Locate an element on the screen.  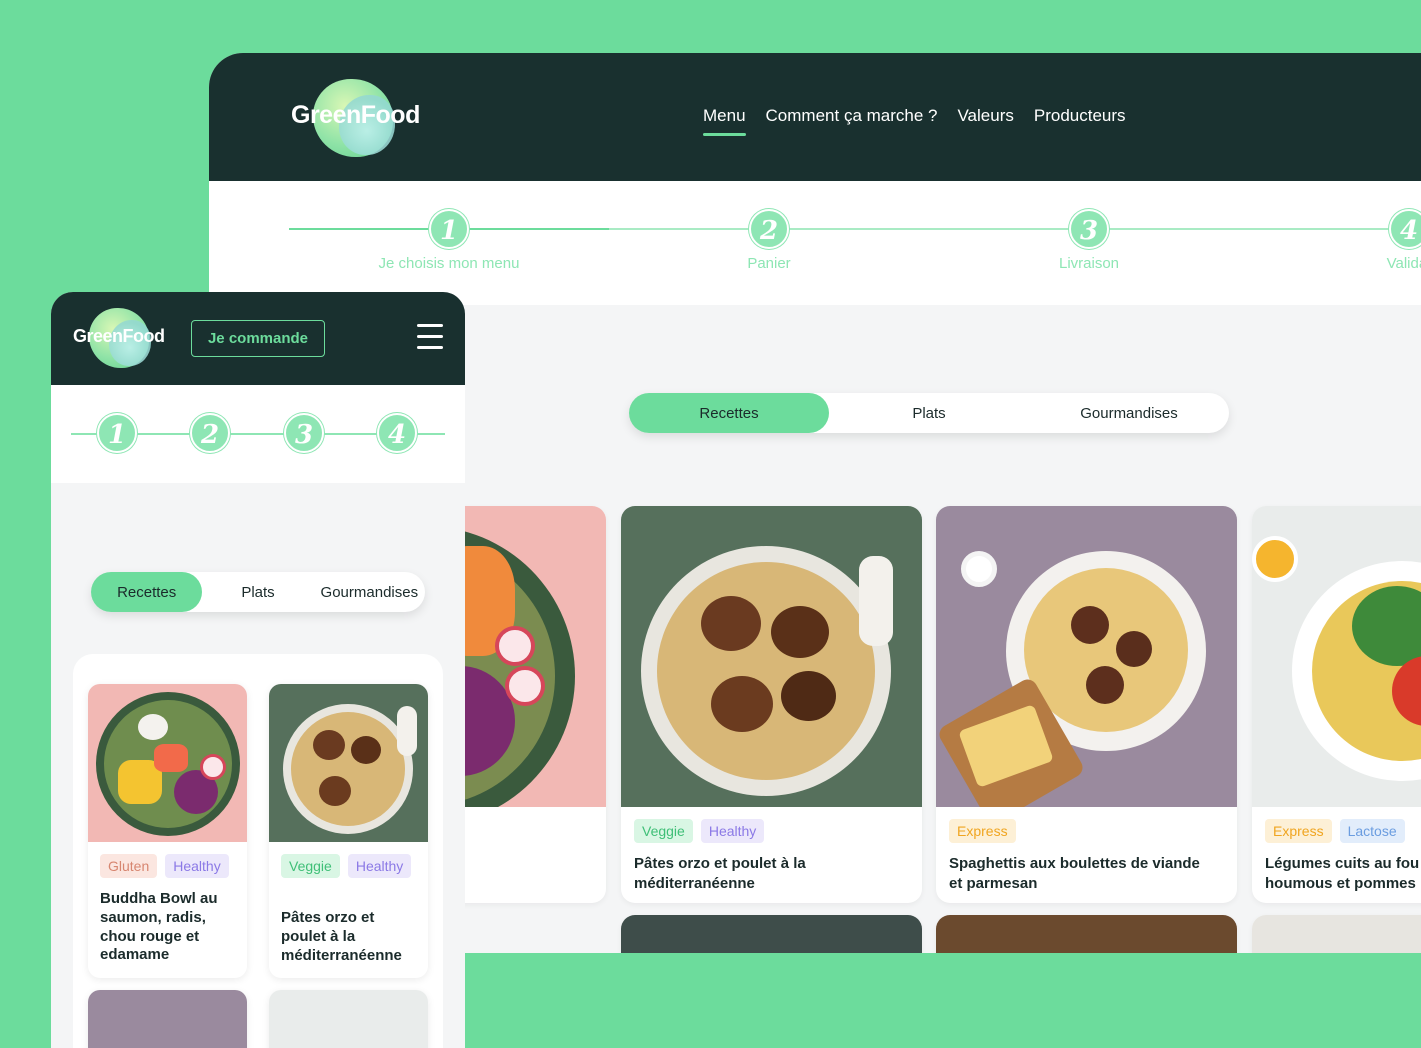
step-4: 4 Validat is located at coordinates (1365, 240).